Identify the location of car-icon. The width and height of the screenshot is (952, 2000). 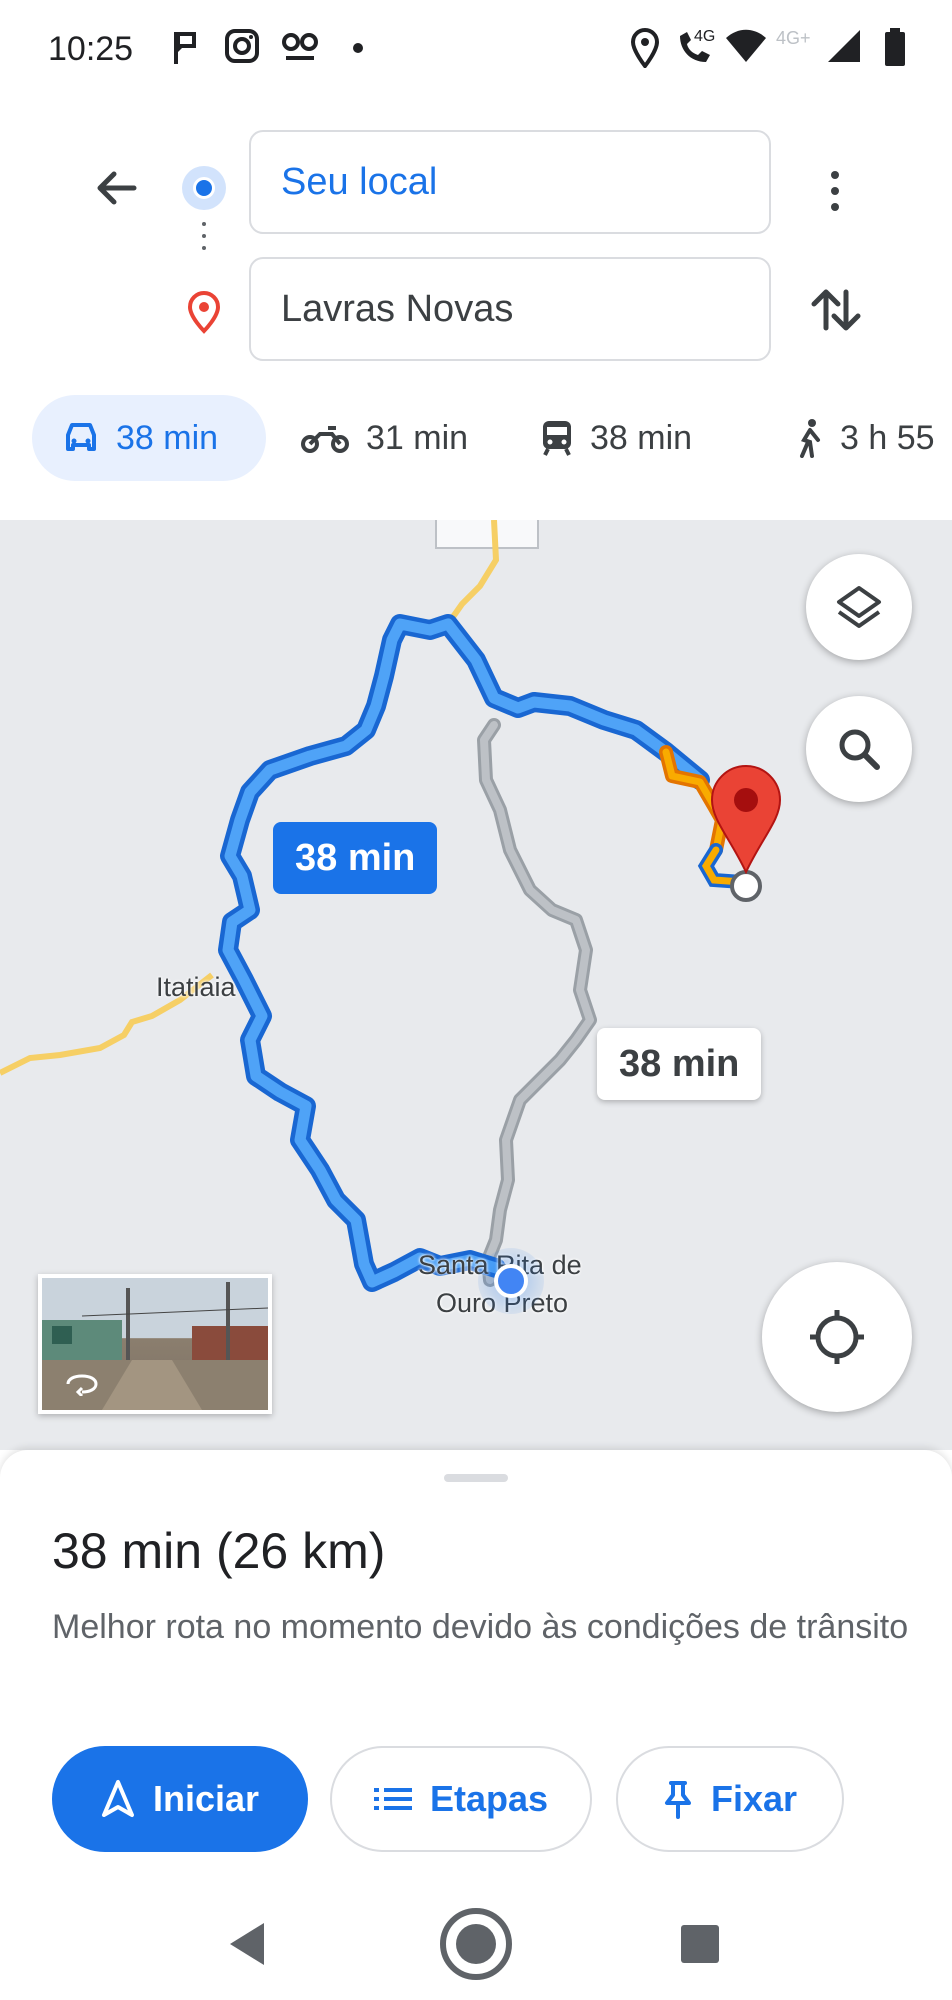
(81, 437).